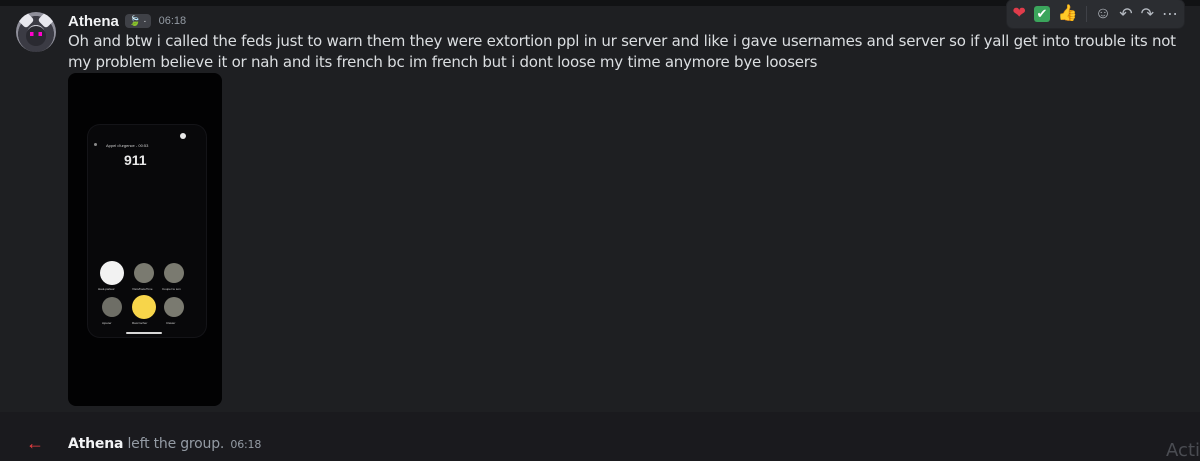 This screenshot has width=1200, height=461. Describe the element at coordinates (93, 21) in the screenshot. I see `author-name: Athena` at that location.